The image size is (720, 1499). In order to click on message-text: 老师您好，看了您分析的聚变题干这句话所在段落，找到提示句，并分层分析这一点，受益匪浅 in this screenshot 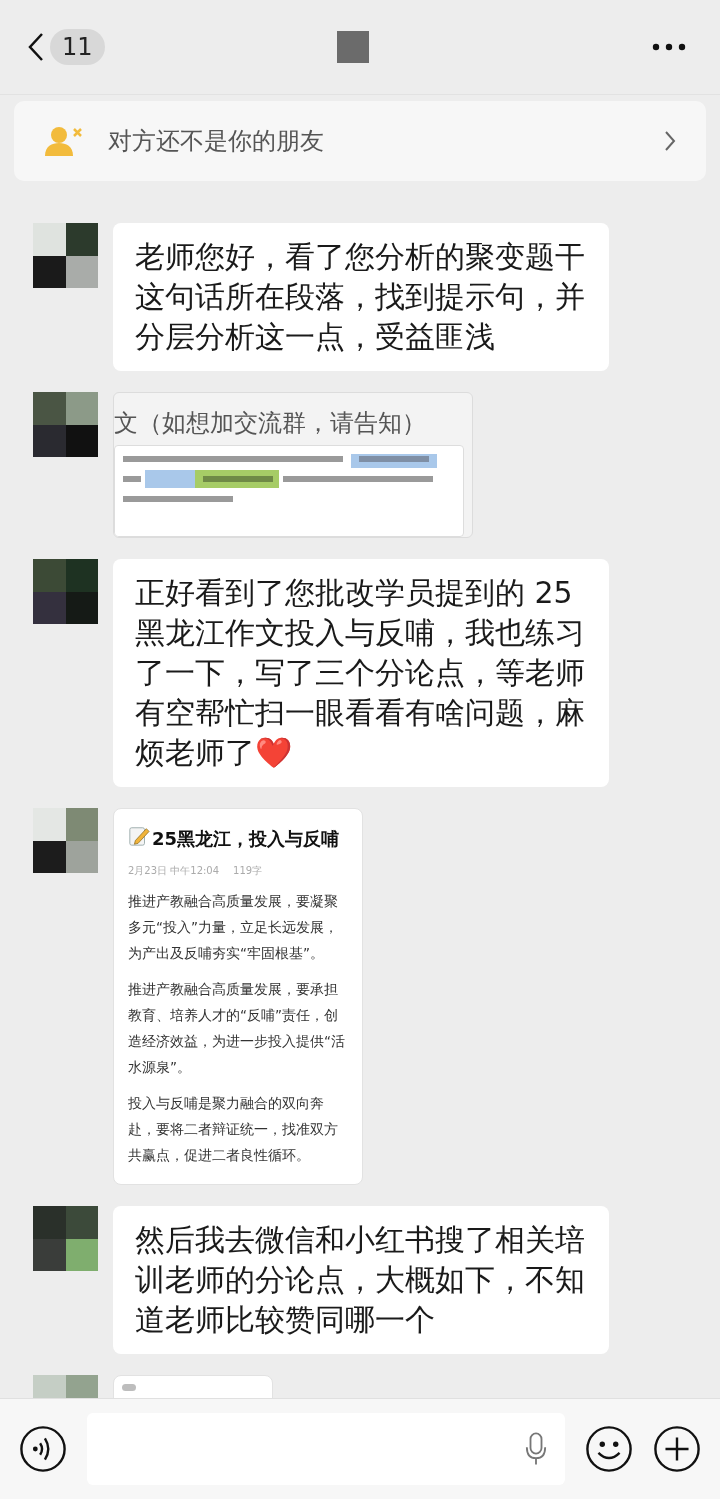, I will do `click(360, 296)`.